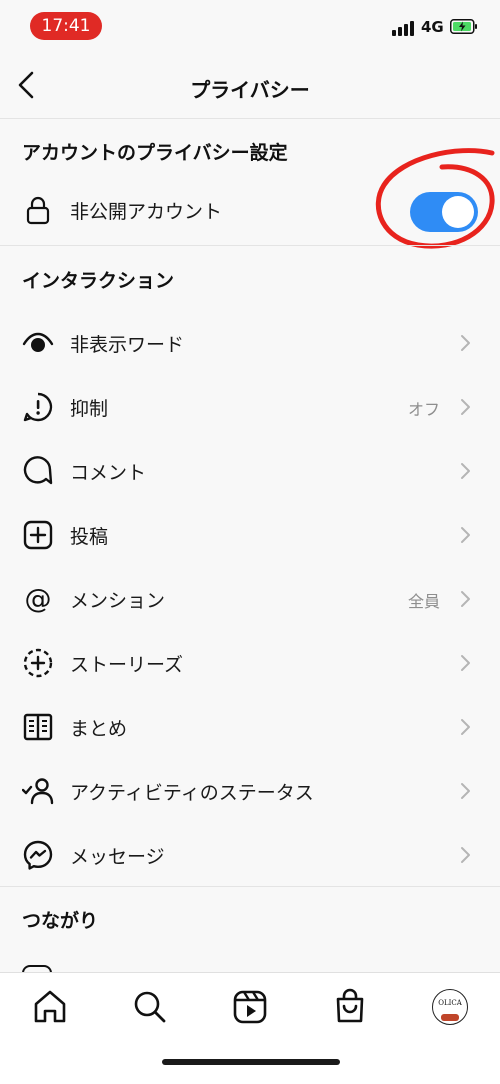 Image resolution: width=500 pixels, height=1084 pixels. Describe the element at coordinates (192, 793) in the screenshot. I see `activity-status-label: アクティビティのステータス` at that location.